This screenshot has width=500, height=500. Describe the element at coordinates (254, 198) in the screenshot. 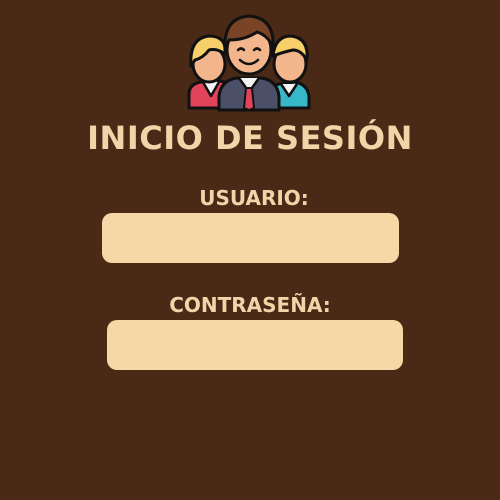

I see `username-label: USUARIO:` at that location.